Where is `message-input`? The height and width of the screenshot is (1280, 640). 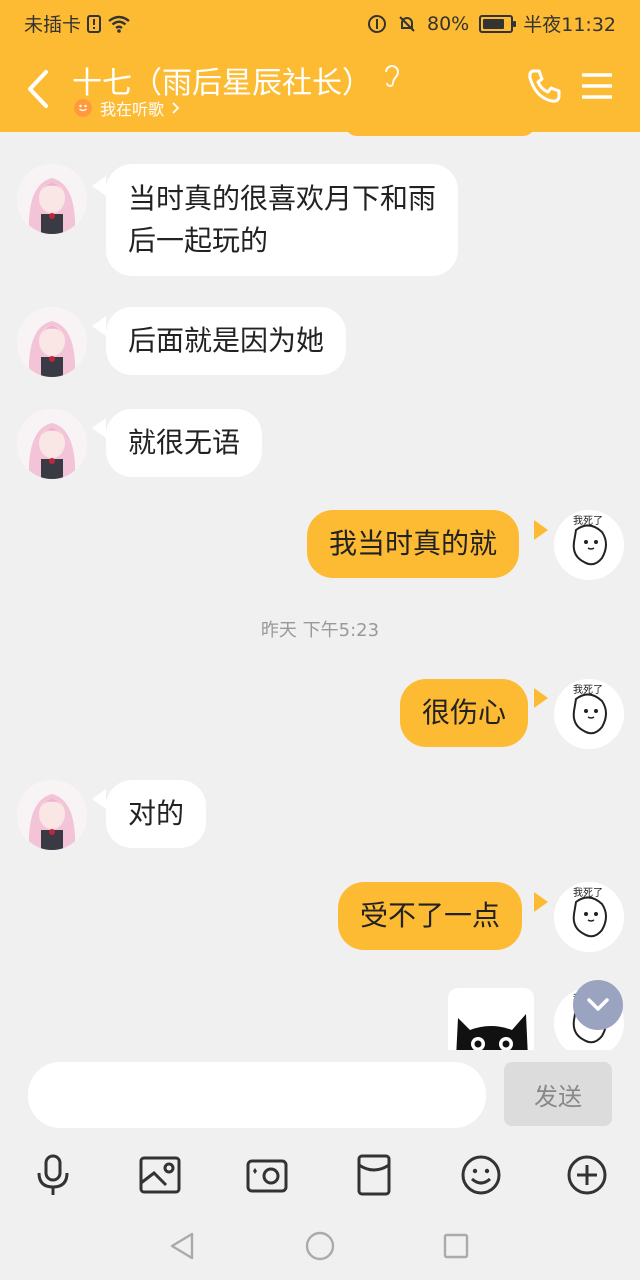 message-input is located at coordinates (257, 1095).